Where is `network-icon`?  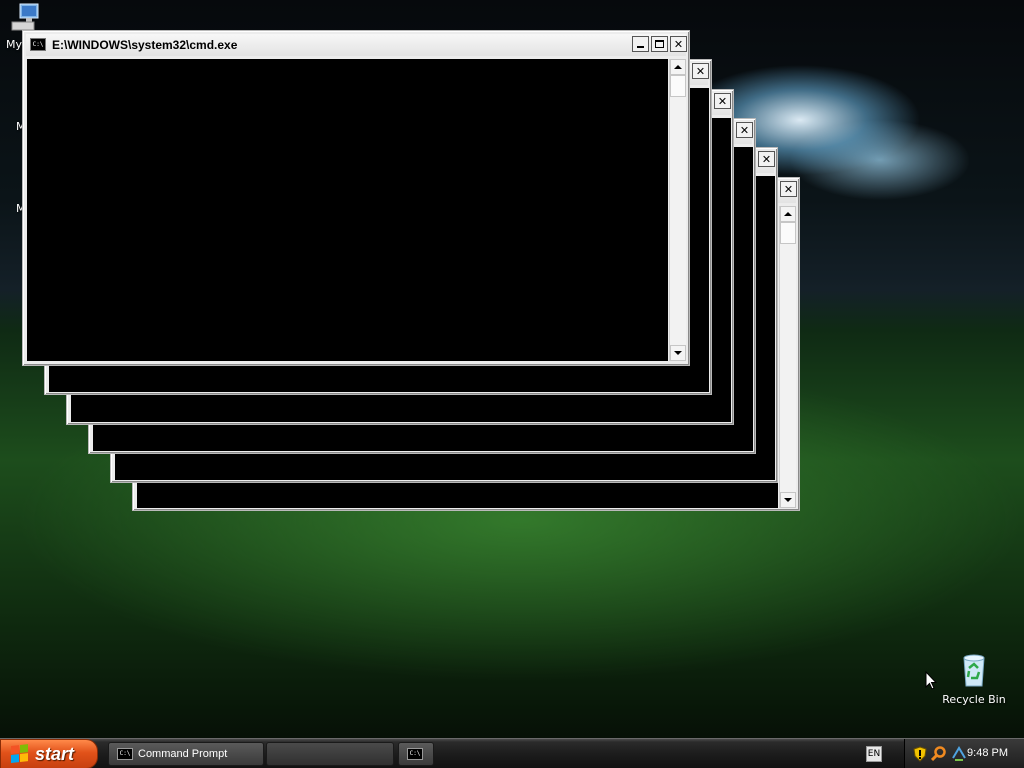
network-icon is located at coordinates (959, 754).